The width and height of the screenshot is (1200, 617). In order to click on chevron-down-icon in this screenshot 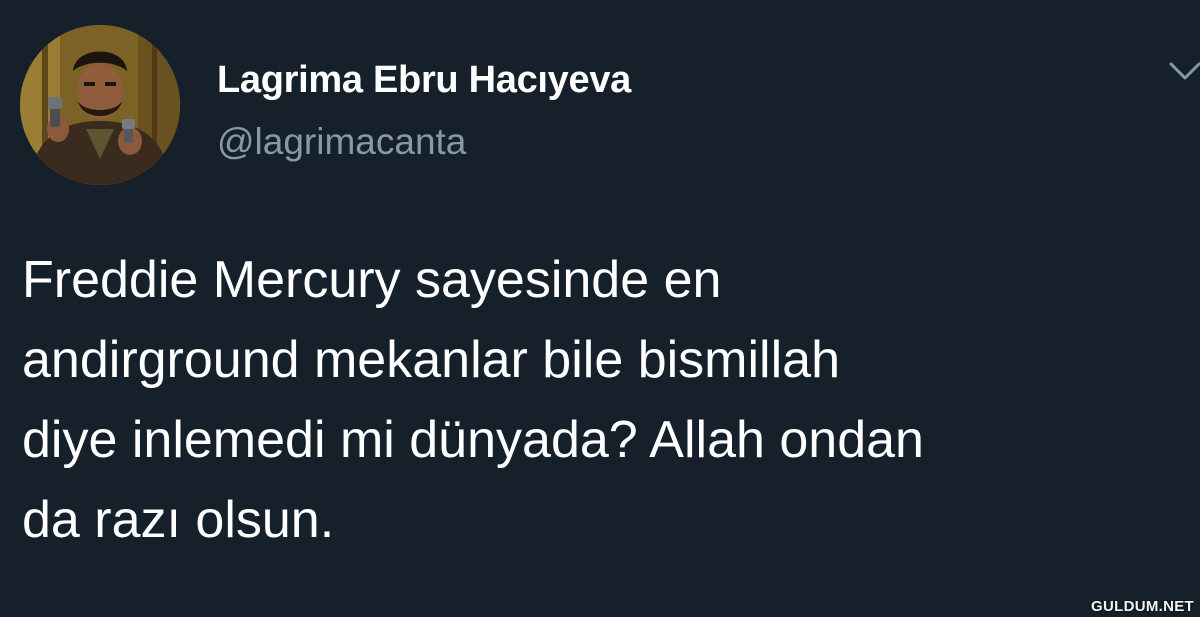, I will do `click(1184, 71)`.